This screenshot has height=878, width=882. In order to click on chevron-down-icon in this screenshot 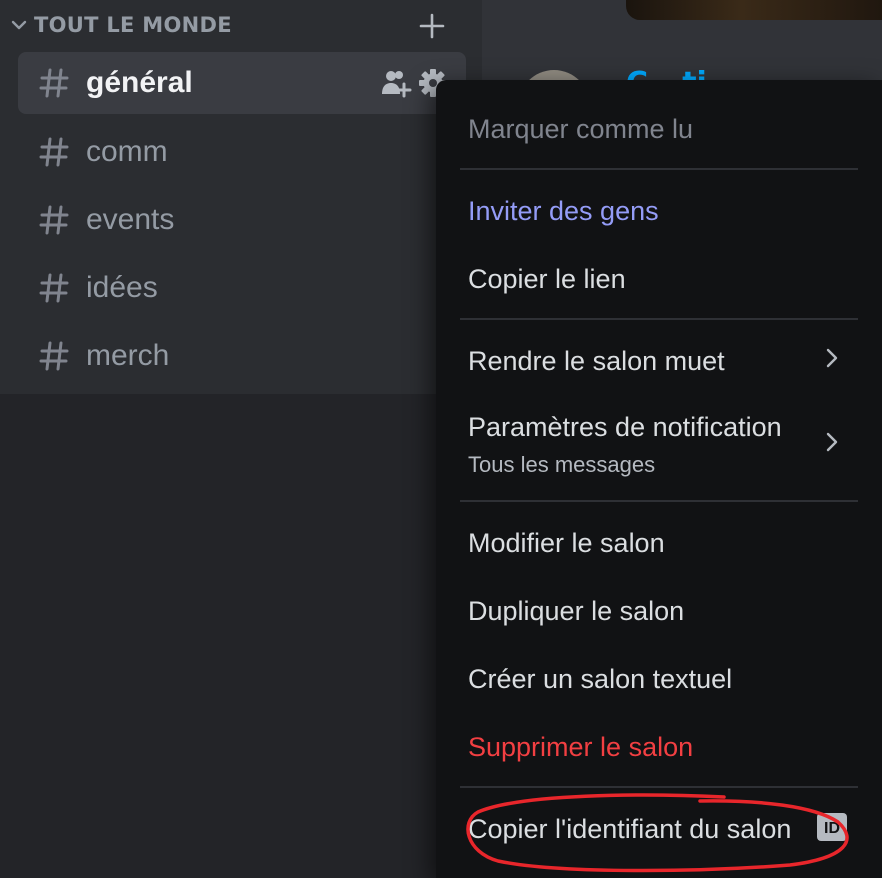, I will do `click(19, 25)`.